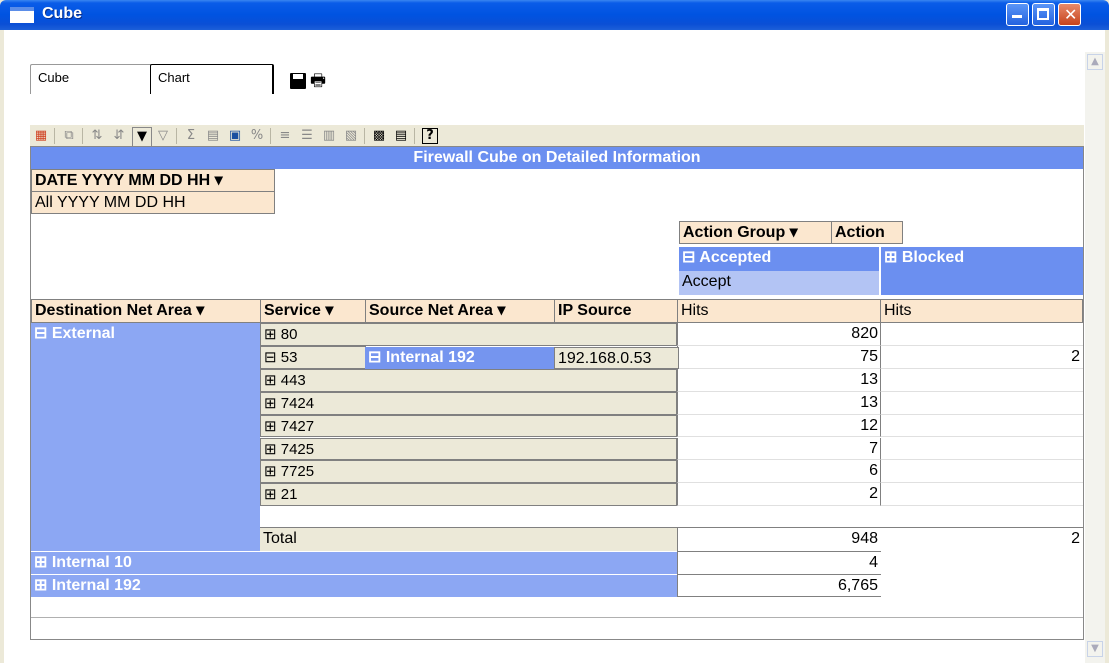  What do you see at coordinates (461, 358) in the screenshot?
I see `source-net-internal-192: ⊟ Internal 192` at bounding box center [461, 358].